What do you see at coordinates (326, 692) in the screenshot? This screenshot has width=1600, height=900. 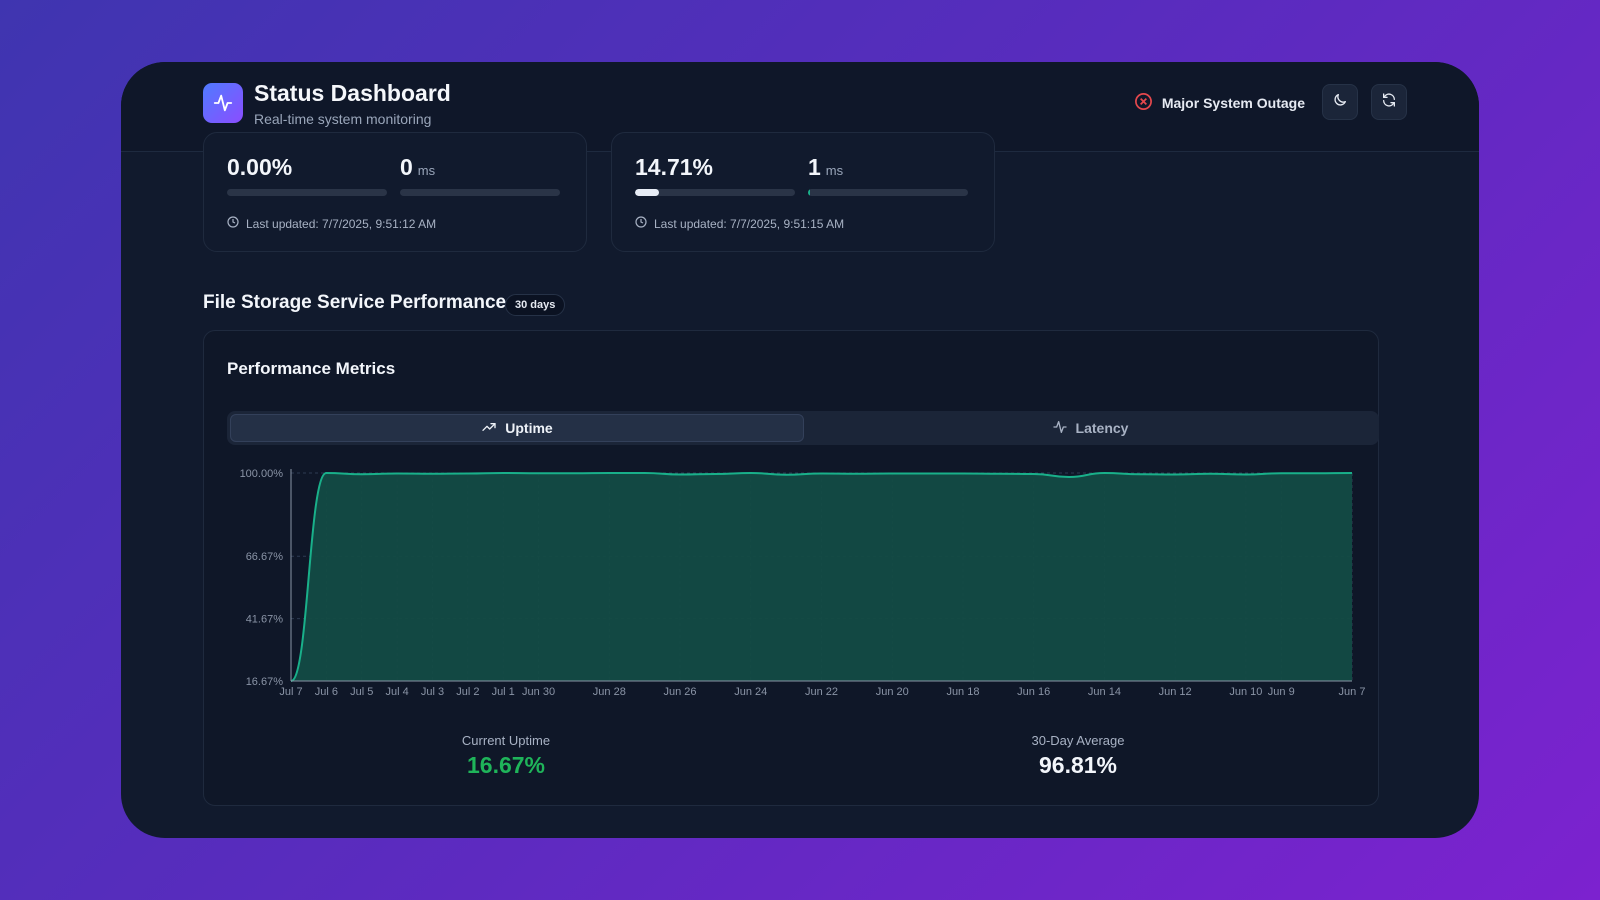 I see `x-tick-label: Jul 6` at bounding box center [326, 692].